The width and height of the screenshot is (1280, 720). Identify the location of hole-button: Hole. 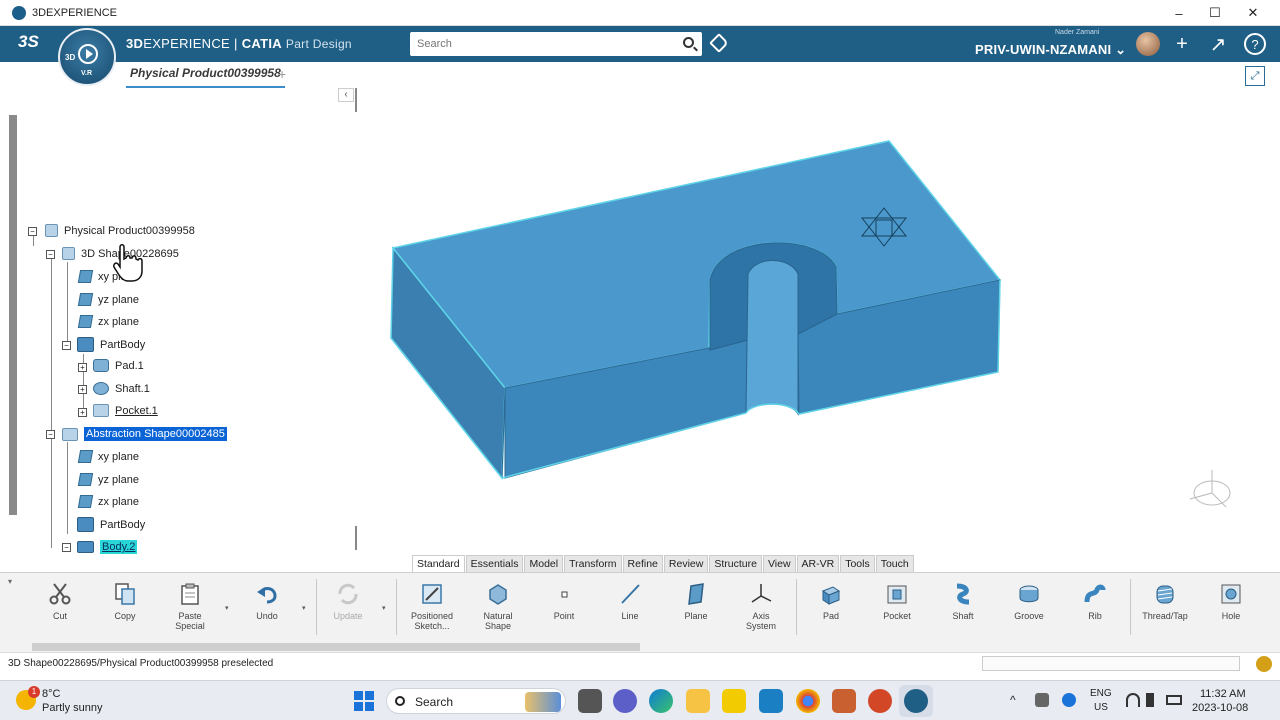
(1231, 601).